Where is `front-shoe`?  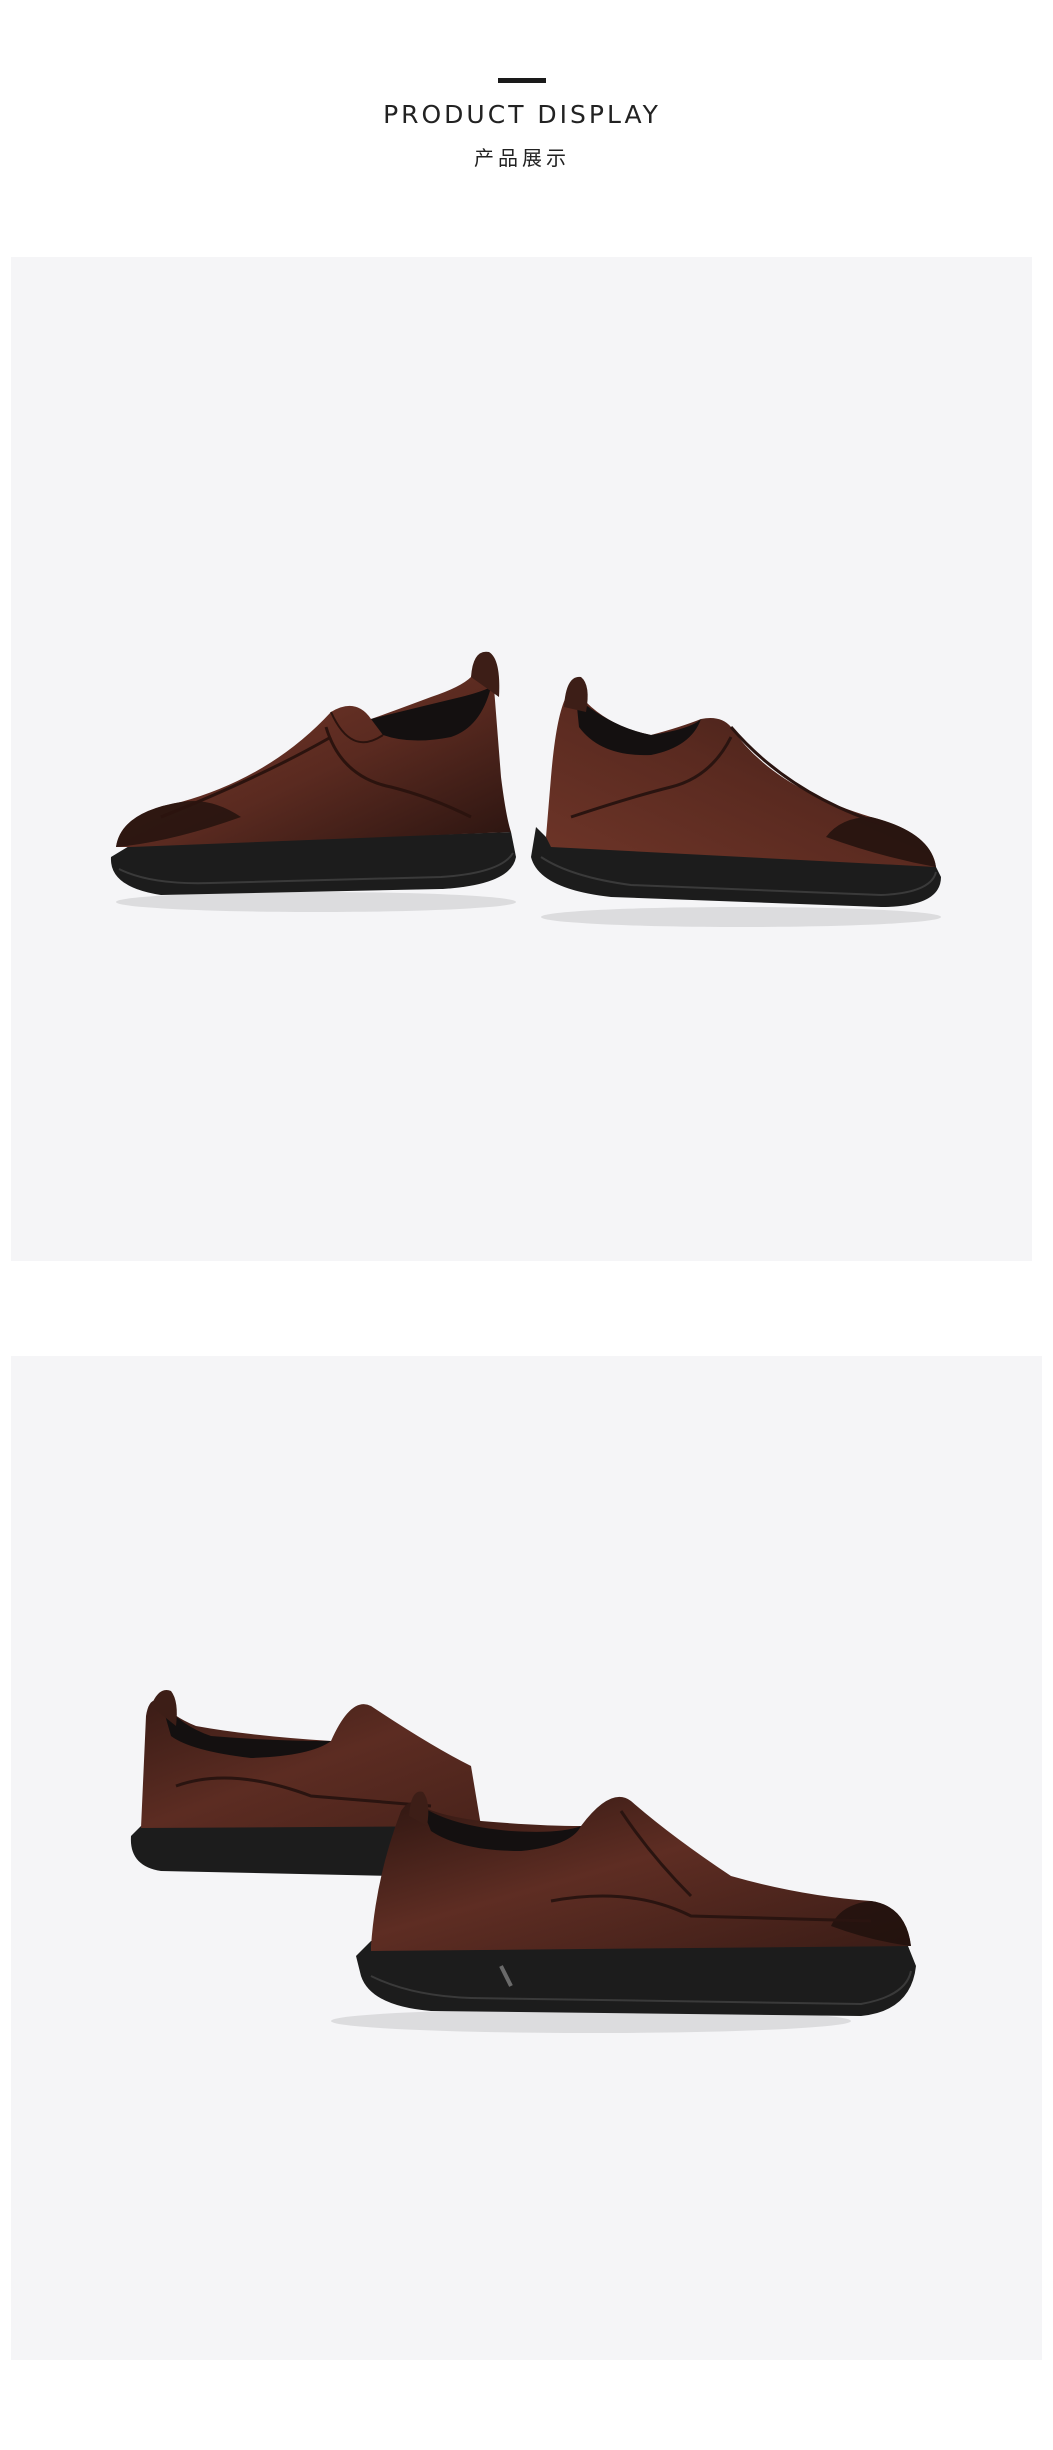
front-shoe is located at coordinates (623, 1912).